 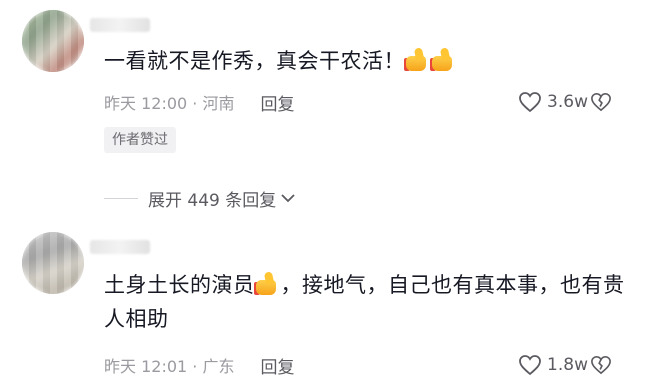 I want to click on author-liked-badge: 作者赞过, so click(x=140, y=140).